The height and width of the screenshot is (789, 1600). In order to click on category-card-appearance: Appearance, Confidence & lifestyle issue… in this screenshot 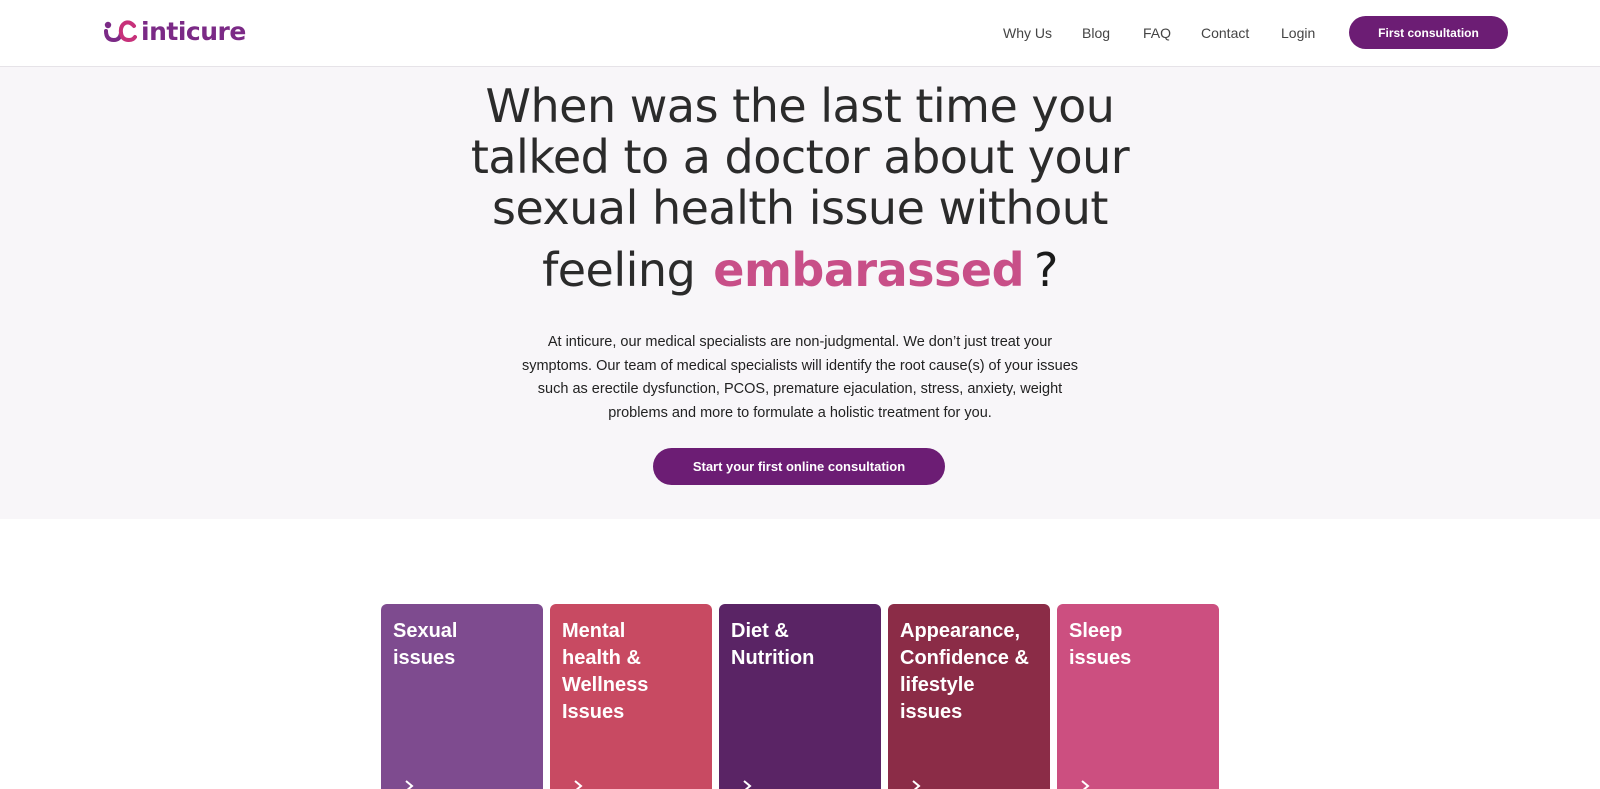, I will do `click(969, 696)`.